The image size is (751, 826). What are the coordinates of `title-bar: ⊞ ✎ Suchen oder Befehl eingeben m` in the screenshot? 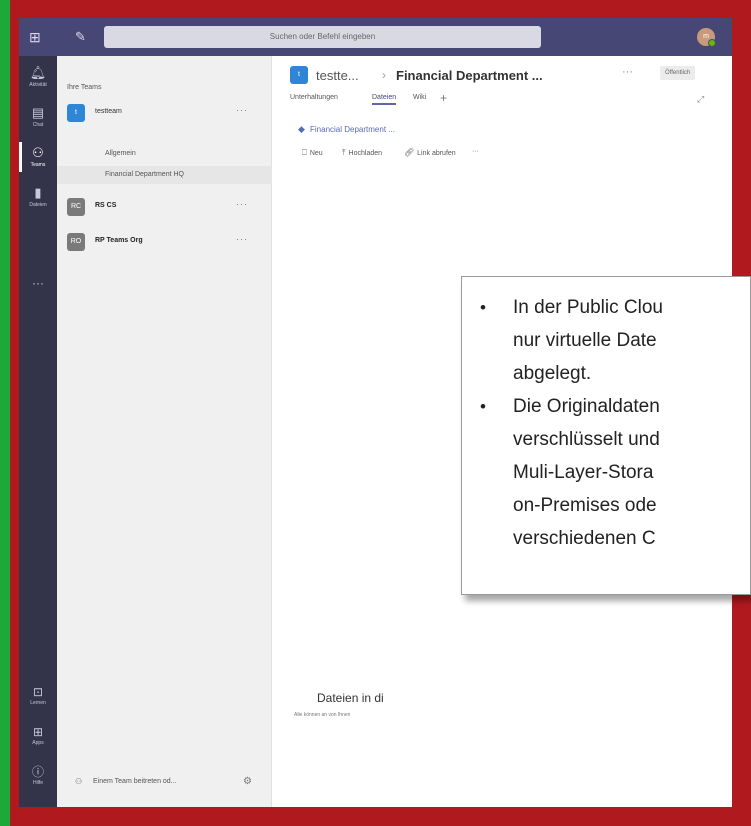 It's located at (375, 37).